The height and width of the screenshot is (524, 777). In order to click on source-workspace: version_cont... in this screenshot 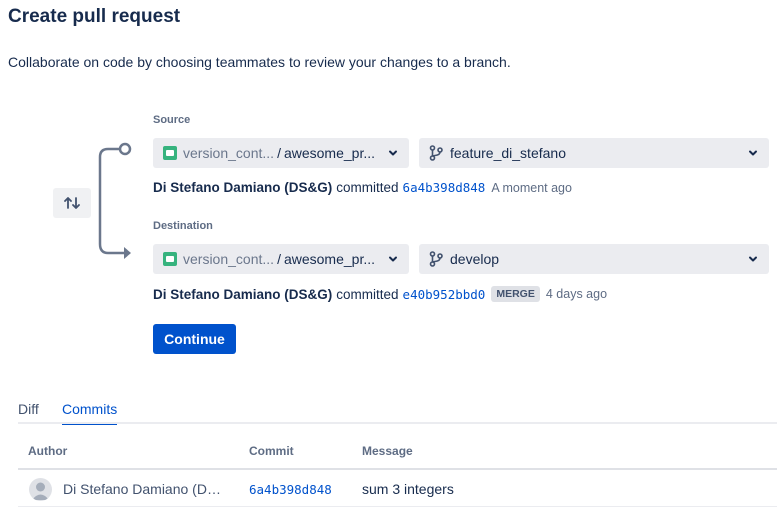, I will do `click(229, 153)`.